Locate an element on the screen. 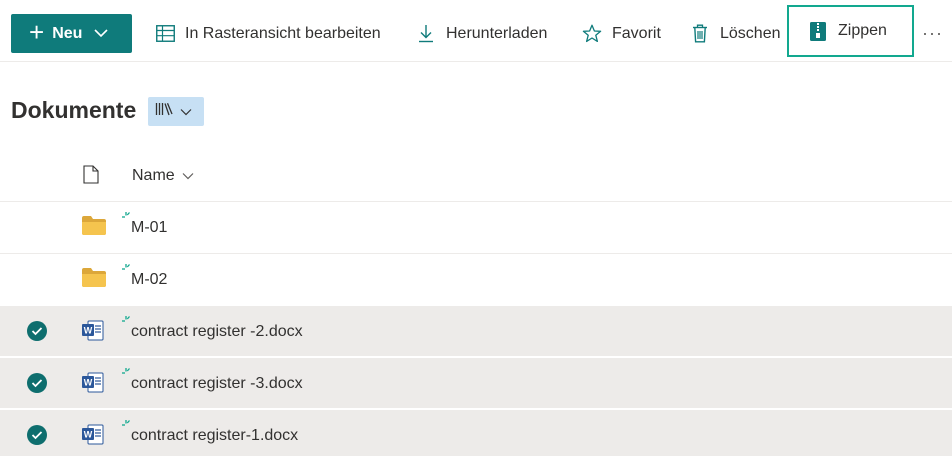  list-header: Name is located at coordinates (476, 176).